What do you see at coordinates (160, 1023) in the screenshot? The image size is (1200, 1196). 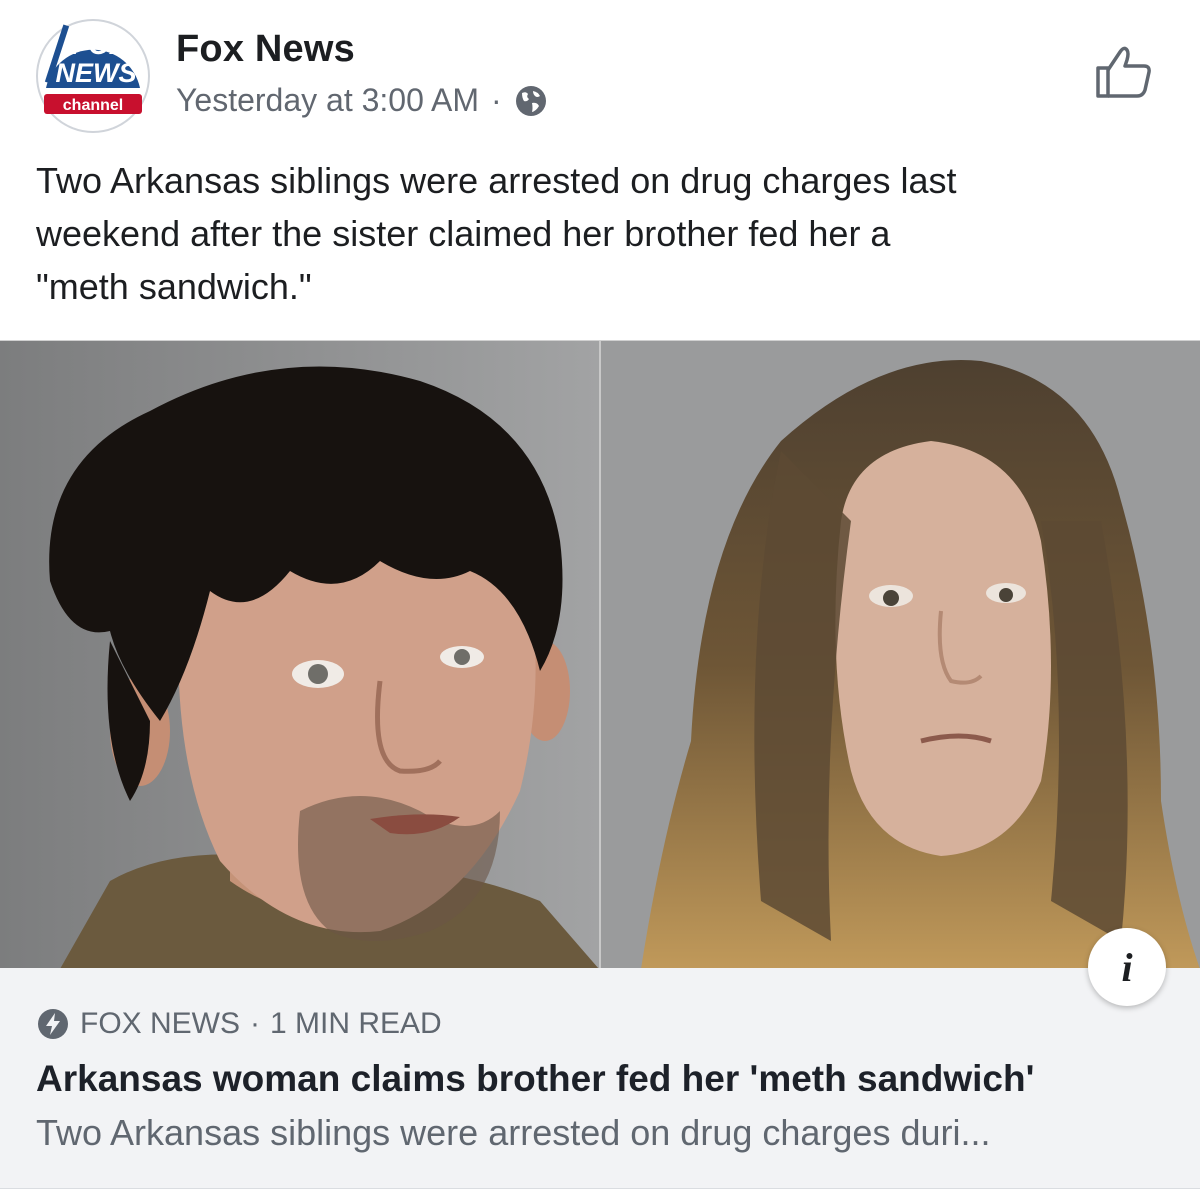 I see `link-source: FOX NEWS` at bounding box center [160, 1023].